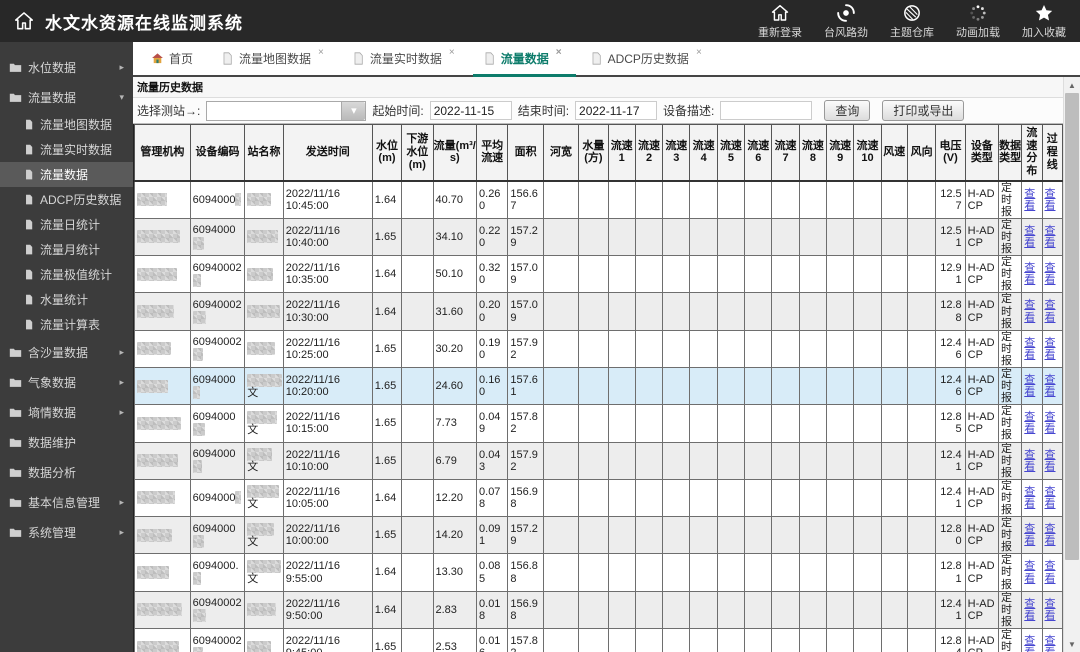 The image size is (1080, 652). What do you see at coordinates (846, 21) in the screenshot?
I see `topbar-action-typhoon-path: 台风路劲` at bounding box center [846, 21].